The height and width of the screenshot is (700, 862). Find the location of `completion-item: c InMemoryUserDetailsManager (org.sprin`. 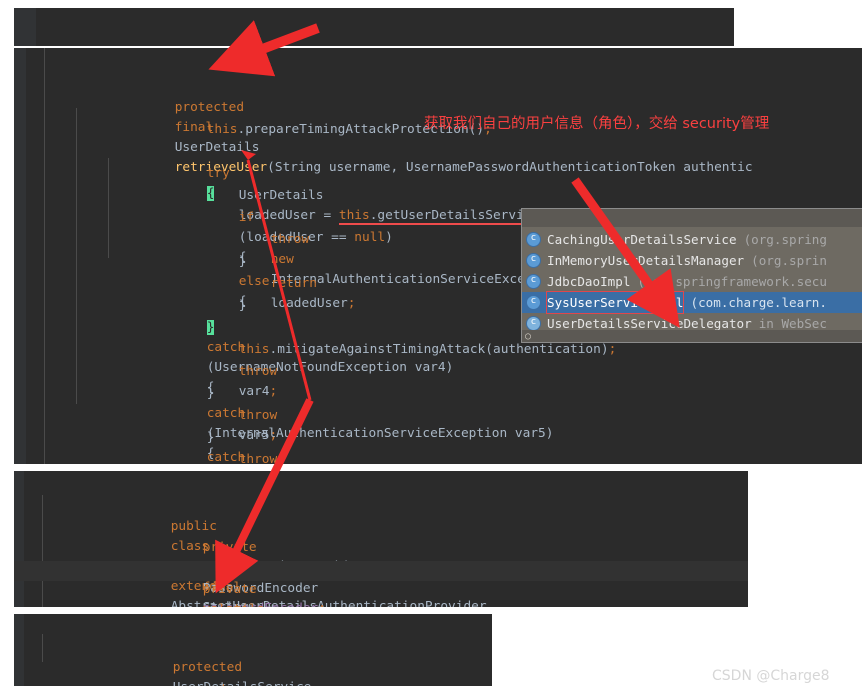

completion-item: c InMemoryUserDetailsManager (org.sprin is located at coordinates (692, 260).